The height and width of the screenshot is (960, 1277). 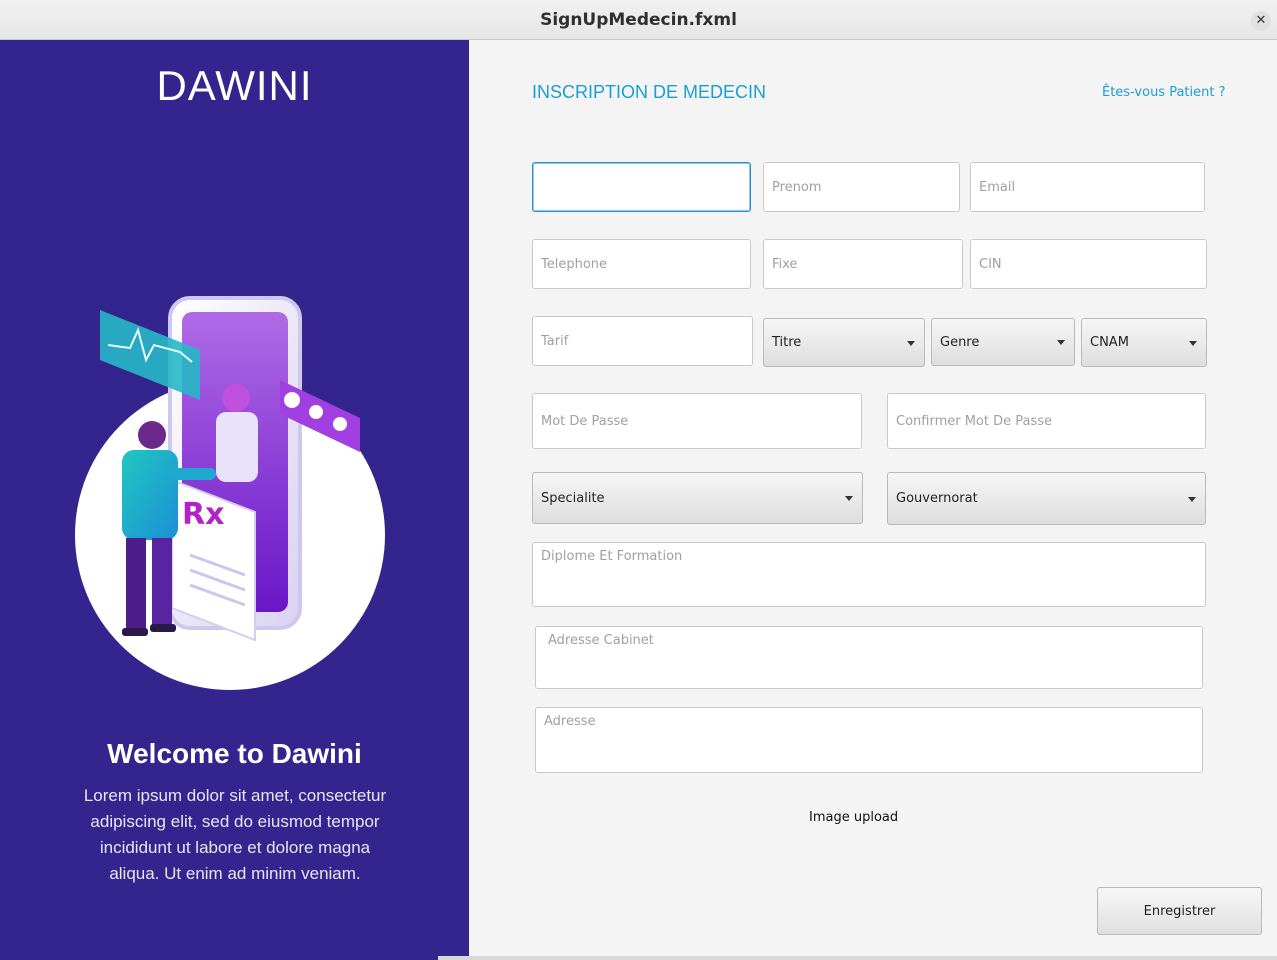 I want to click on diplome-textarea, so click(x=869, y=574).